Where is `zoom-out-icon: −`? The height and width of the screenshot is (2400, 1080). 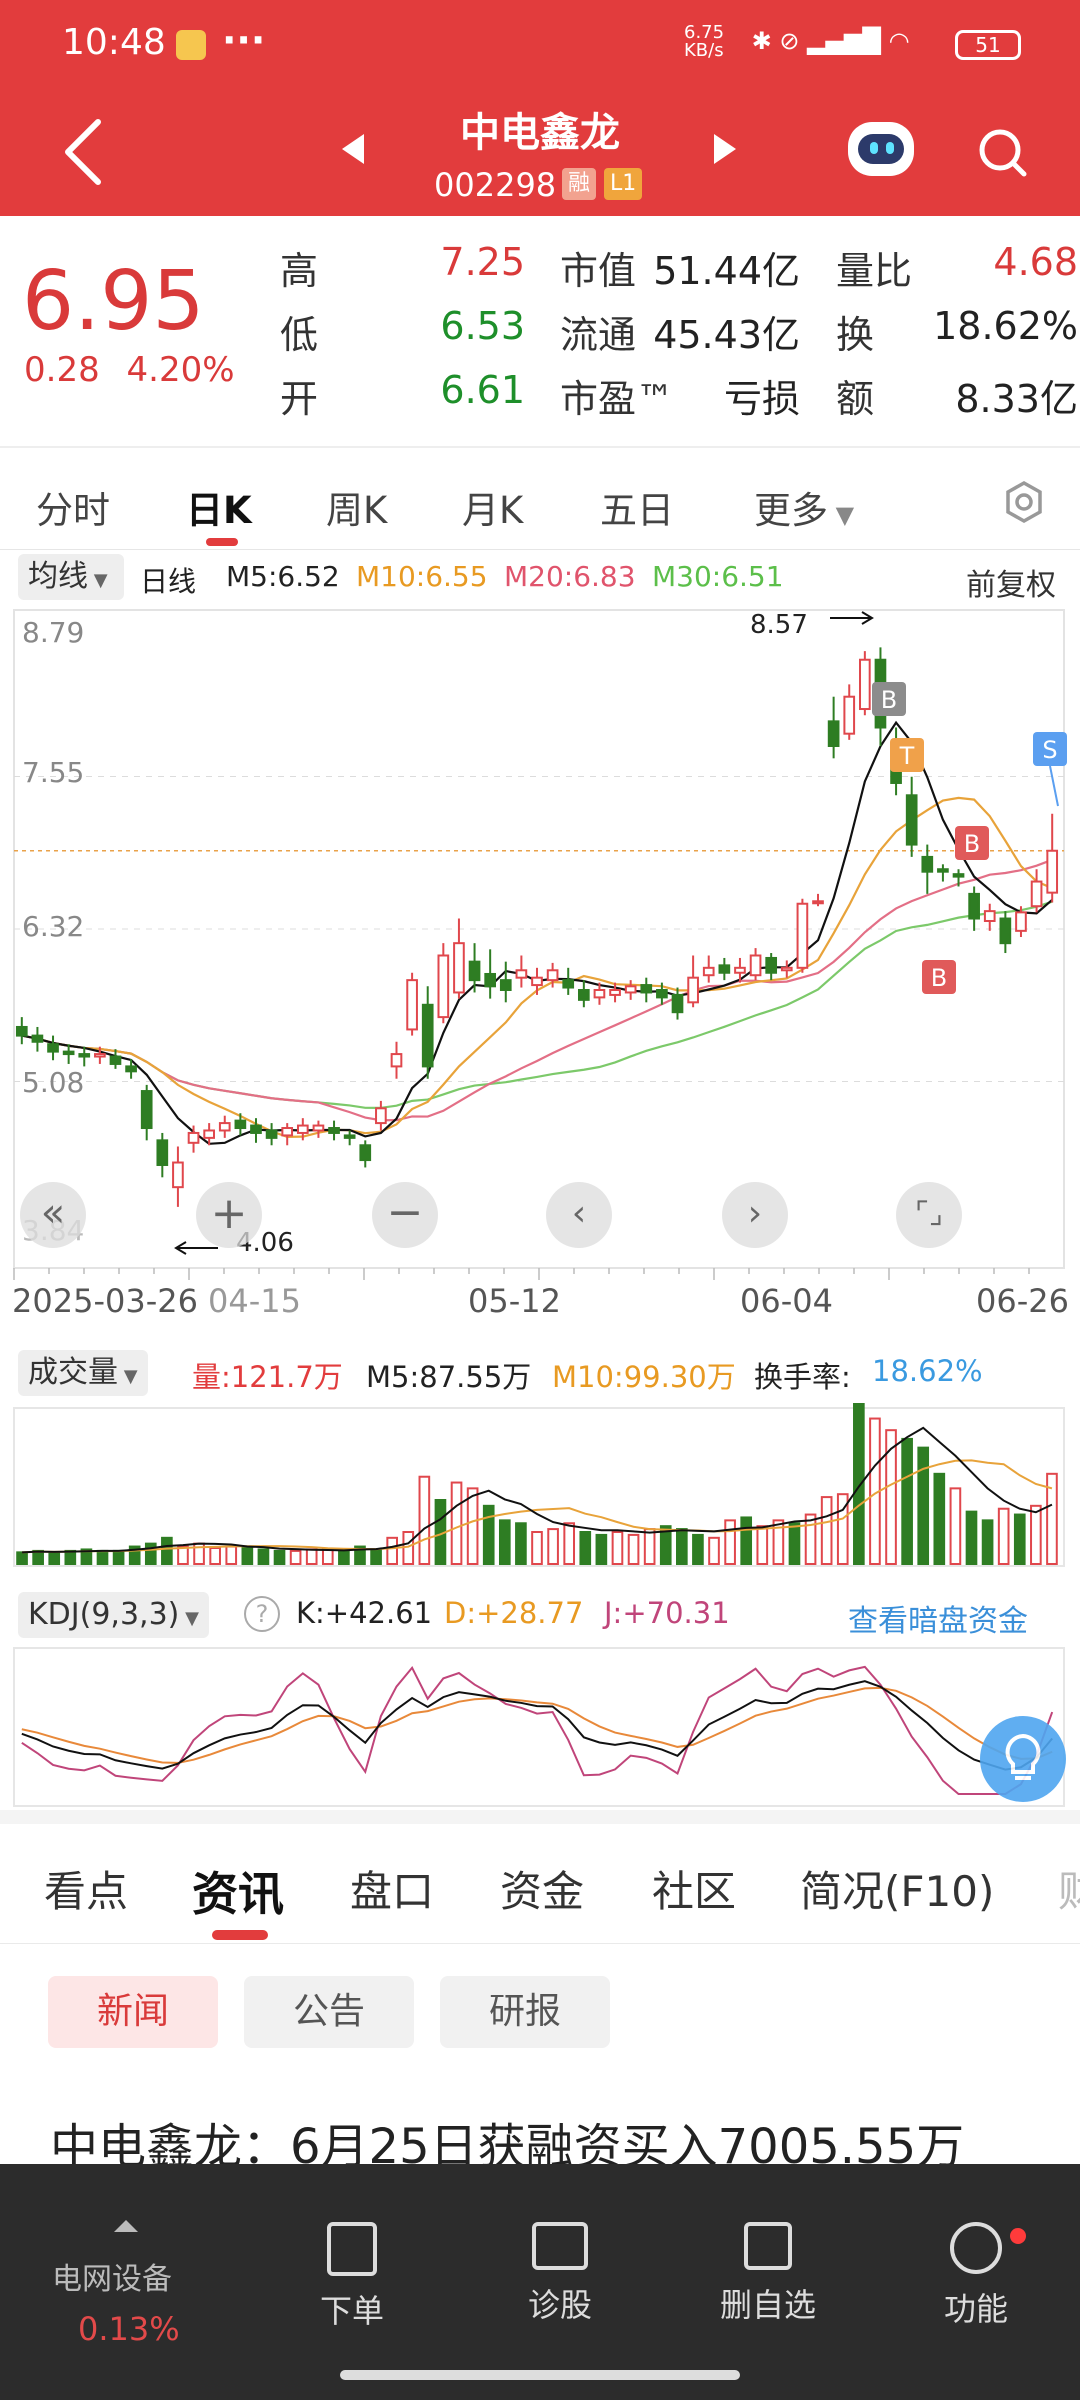
zoom-out-icon: − is located at coordinates (405, 1215).